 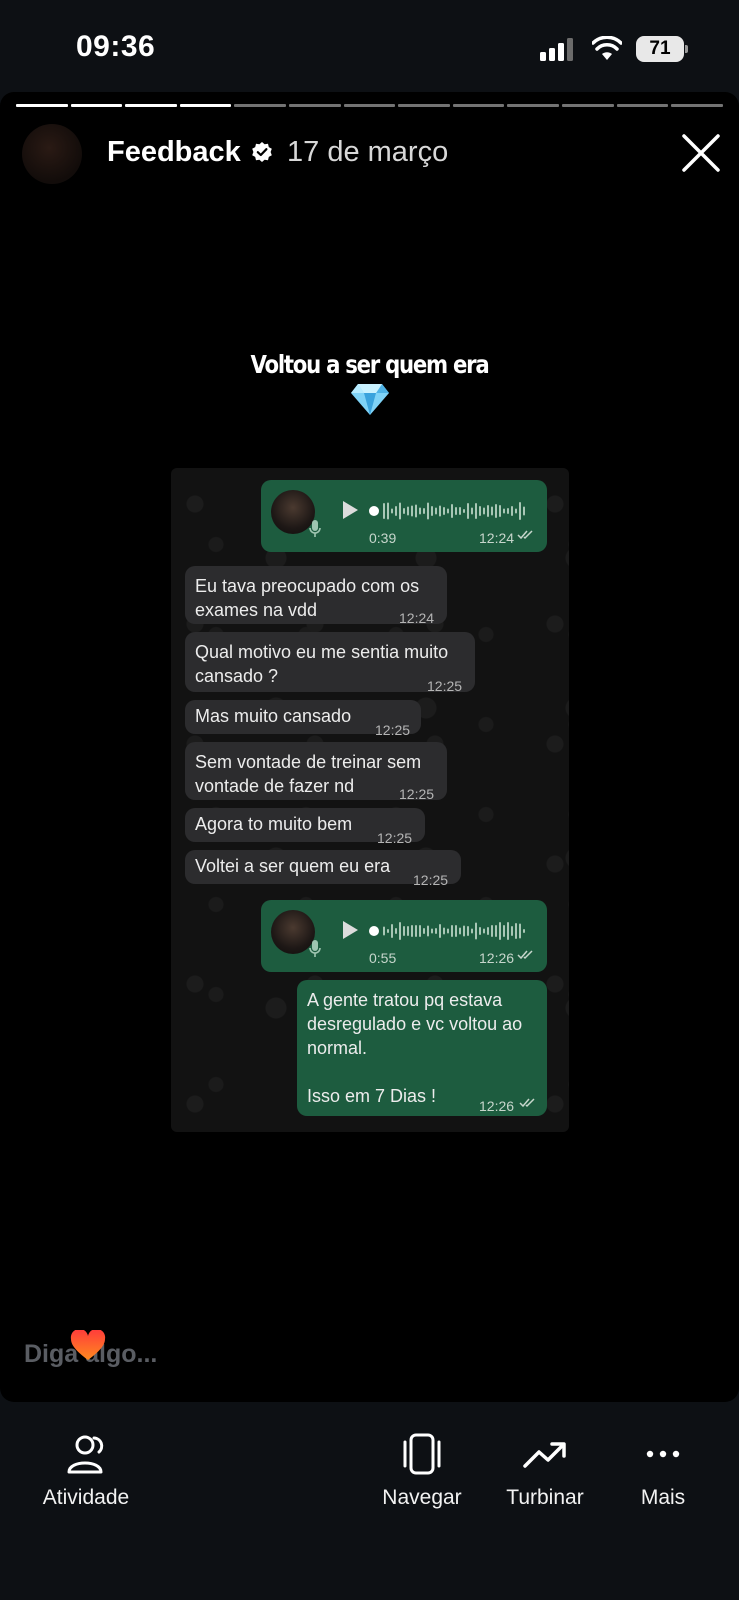 I want to click on browse-button: Navegar, so click(x=422, y=1471).